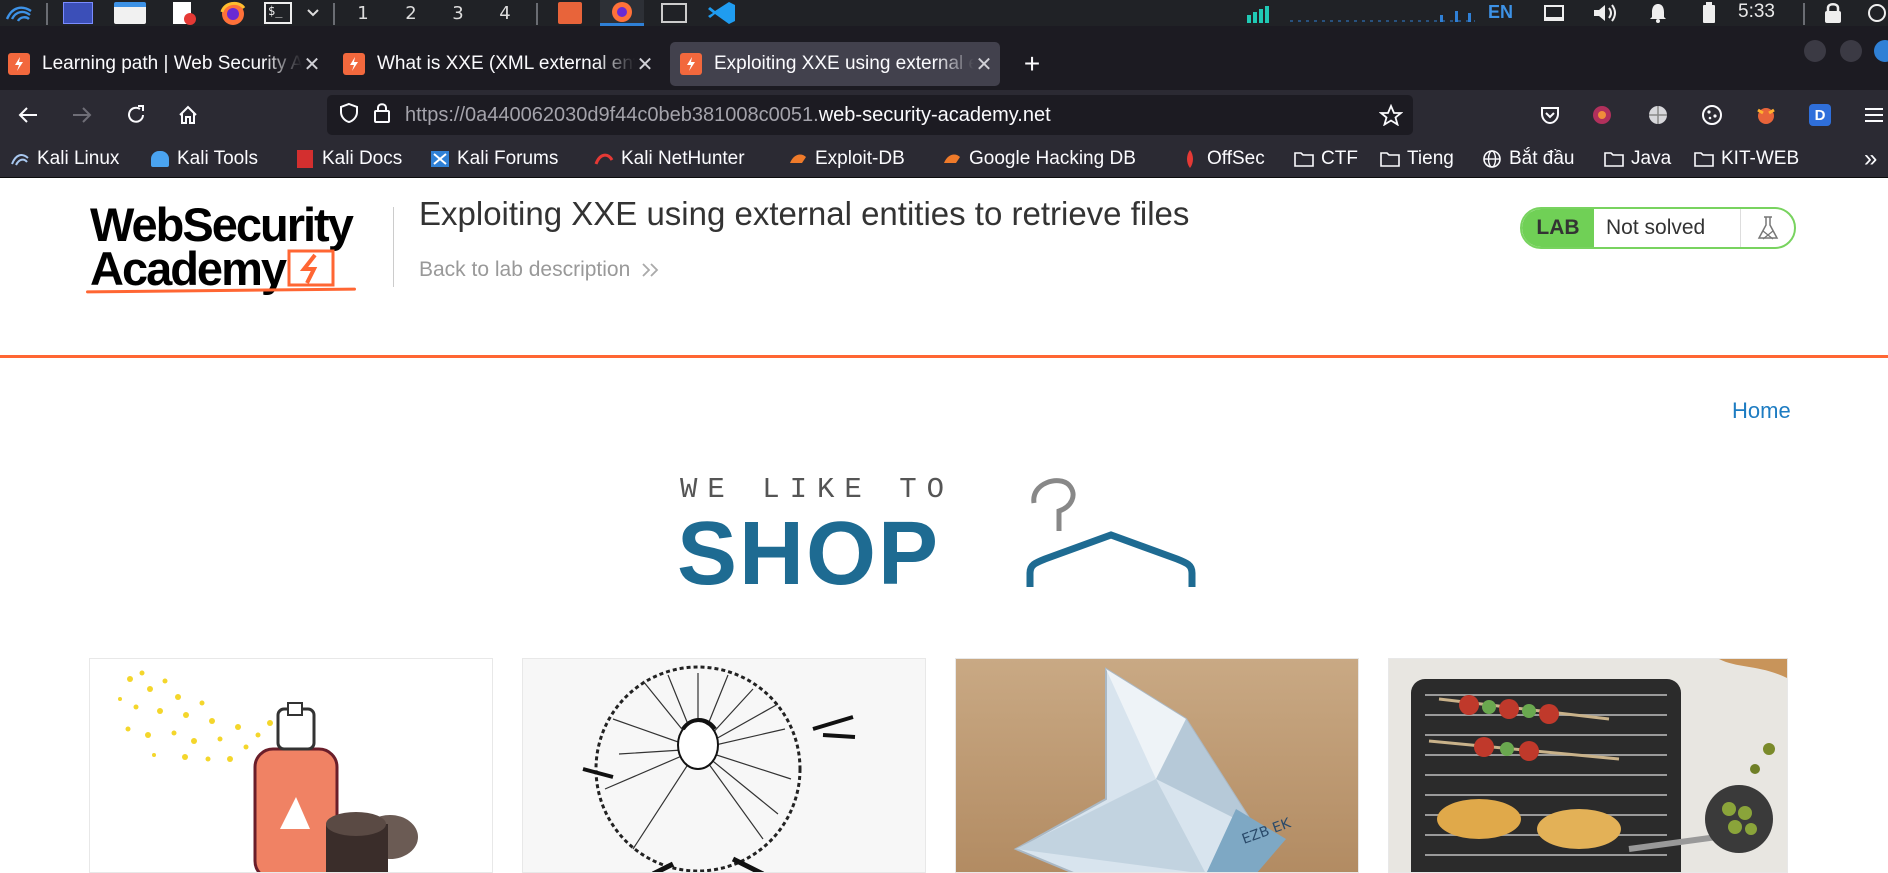 The width and height of the screenshot is (1888, 873). I want to click on kali-docs-icon, so click(305, 159).